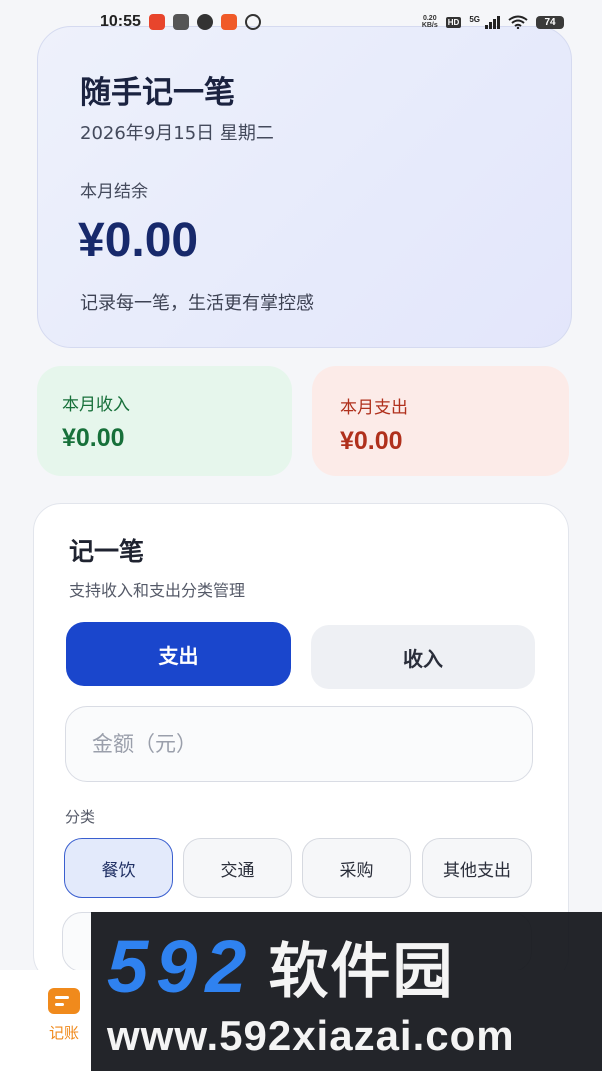 This screenshot has width=602, height=1071. Describe the element at coordinates (197, 303) in the screenshot. I see `hero-slogan: 记录每一笔，生活更有掌控感` at that location.